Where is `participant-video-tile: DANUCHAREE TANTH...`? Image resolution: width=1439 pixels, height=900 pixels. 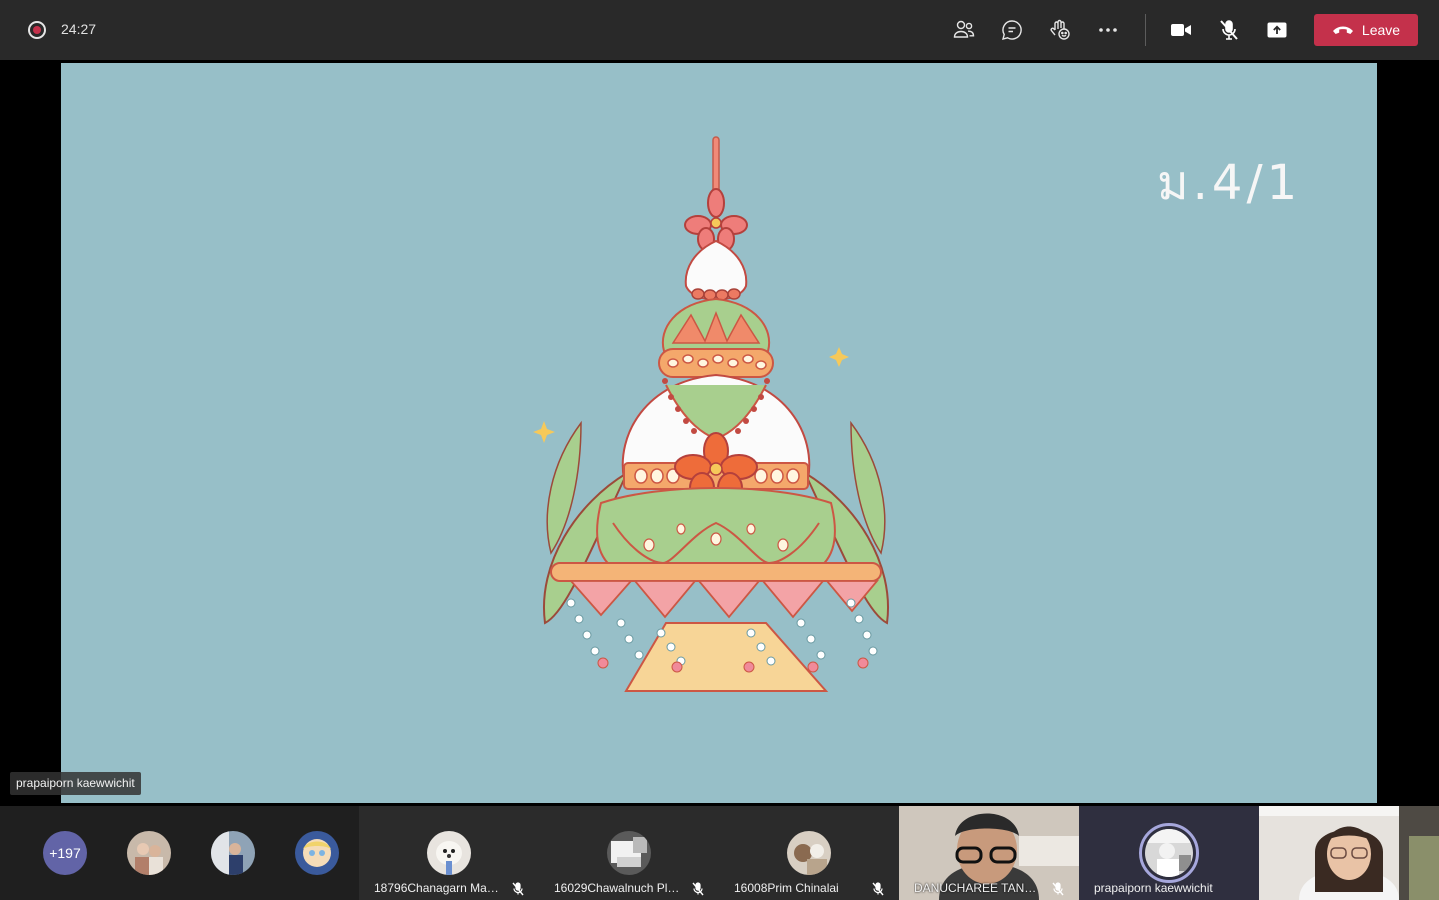
participant-video-tile: DANUCHAREE TANTH... is located at coordinates (989, 853).